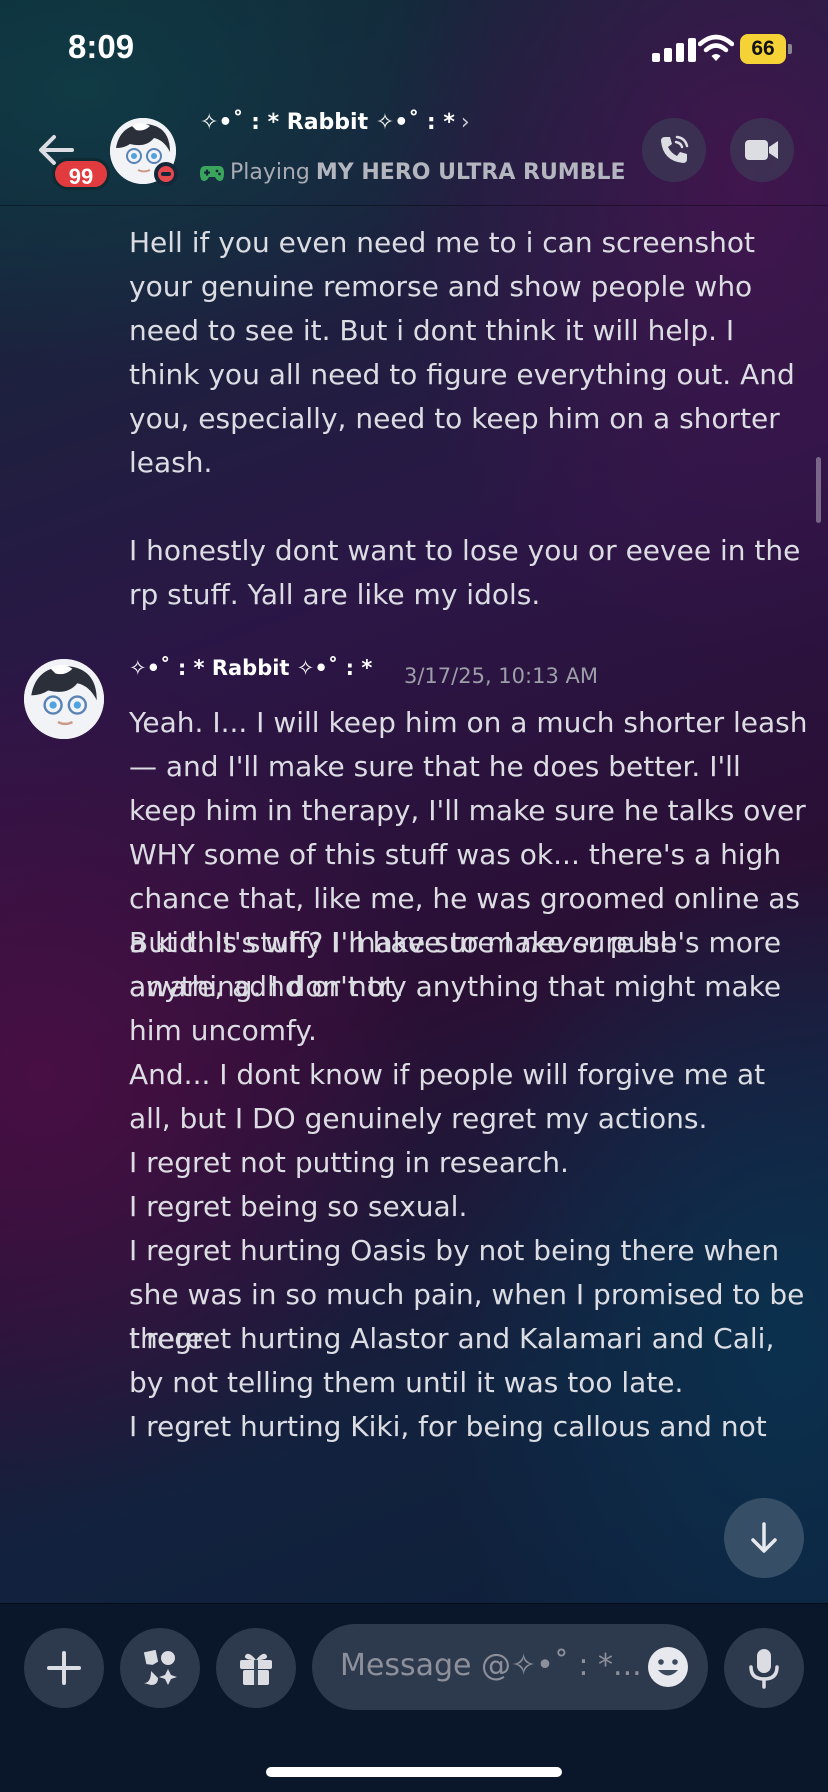 Image resolution: width=828 pixels, height=1792 pixels. I want to click on arrow-down-icon, so click(764, 1537).